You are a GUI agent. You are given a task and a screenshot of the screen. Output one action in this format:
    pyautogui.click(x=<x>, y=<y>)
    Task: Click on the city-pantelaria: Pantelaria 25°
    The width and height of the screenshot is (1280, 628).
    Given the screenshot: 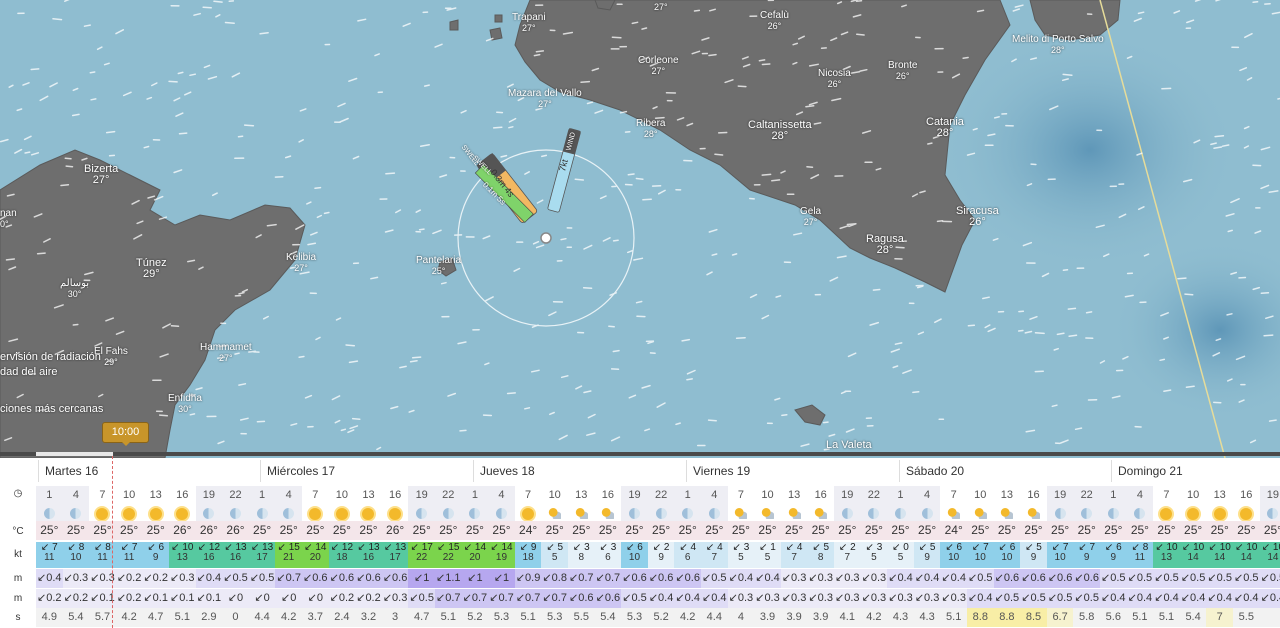 What is the action you would take?
    pyautogui.click(x=438, y=266)
    